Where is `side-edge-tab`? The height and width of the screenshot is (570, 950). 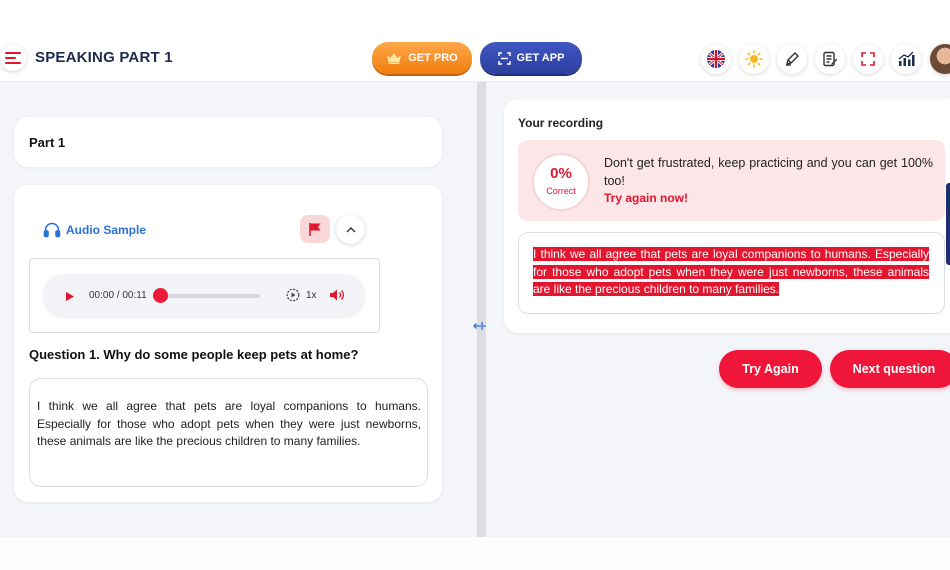 side-edge-tab is located at coordinates (948, 224).